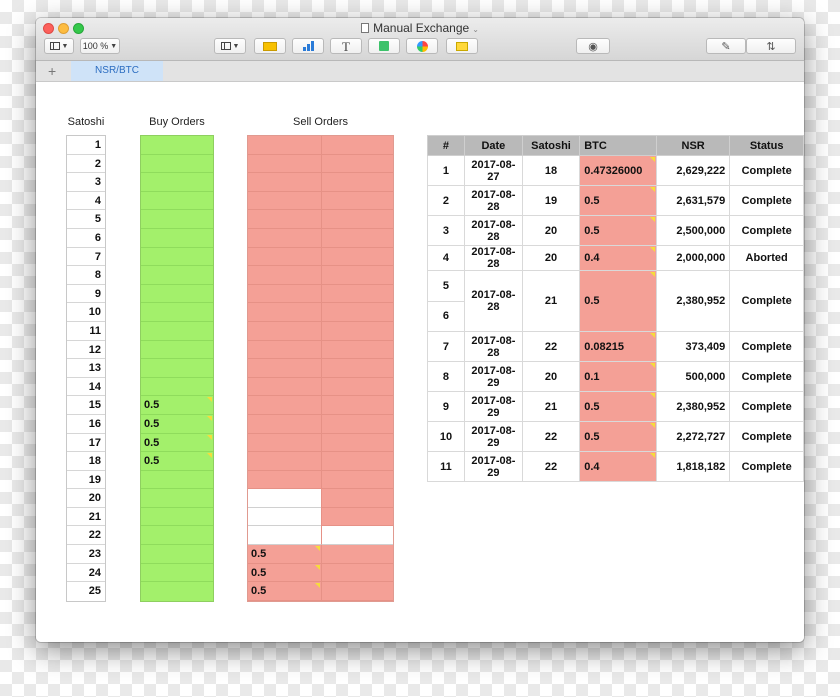  Describe the element at coordinates (618, 170) in the screenshot. I see `table-cell-btc: 0.47326000` at that location.